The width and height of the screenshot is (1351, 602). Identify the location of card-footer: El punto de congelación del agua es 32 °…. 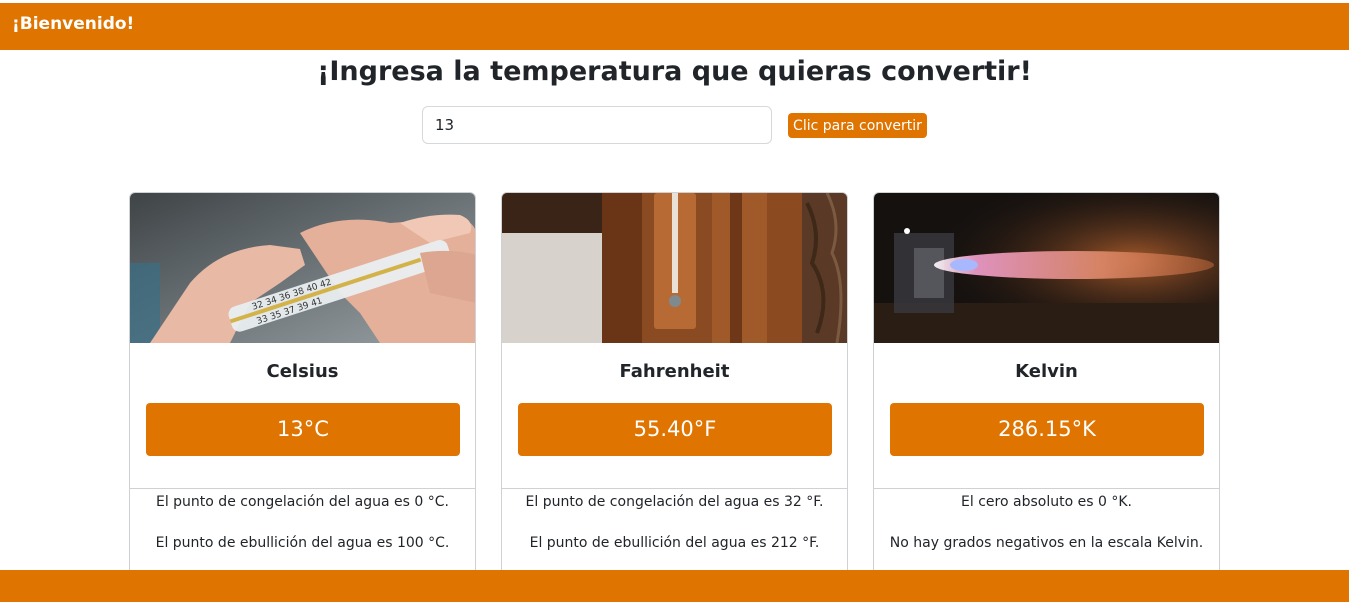
(674, 519).